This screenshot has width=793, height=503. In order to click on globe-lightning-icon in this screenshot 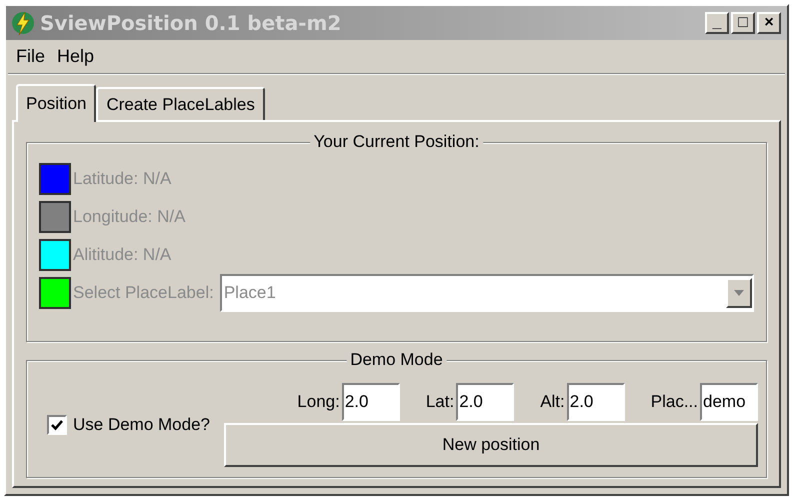, I will do `click(23, 23)`.